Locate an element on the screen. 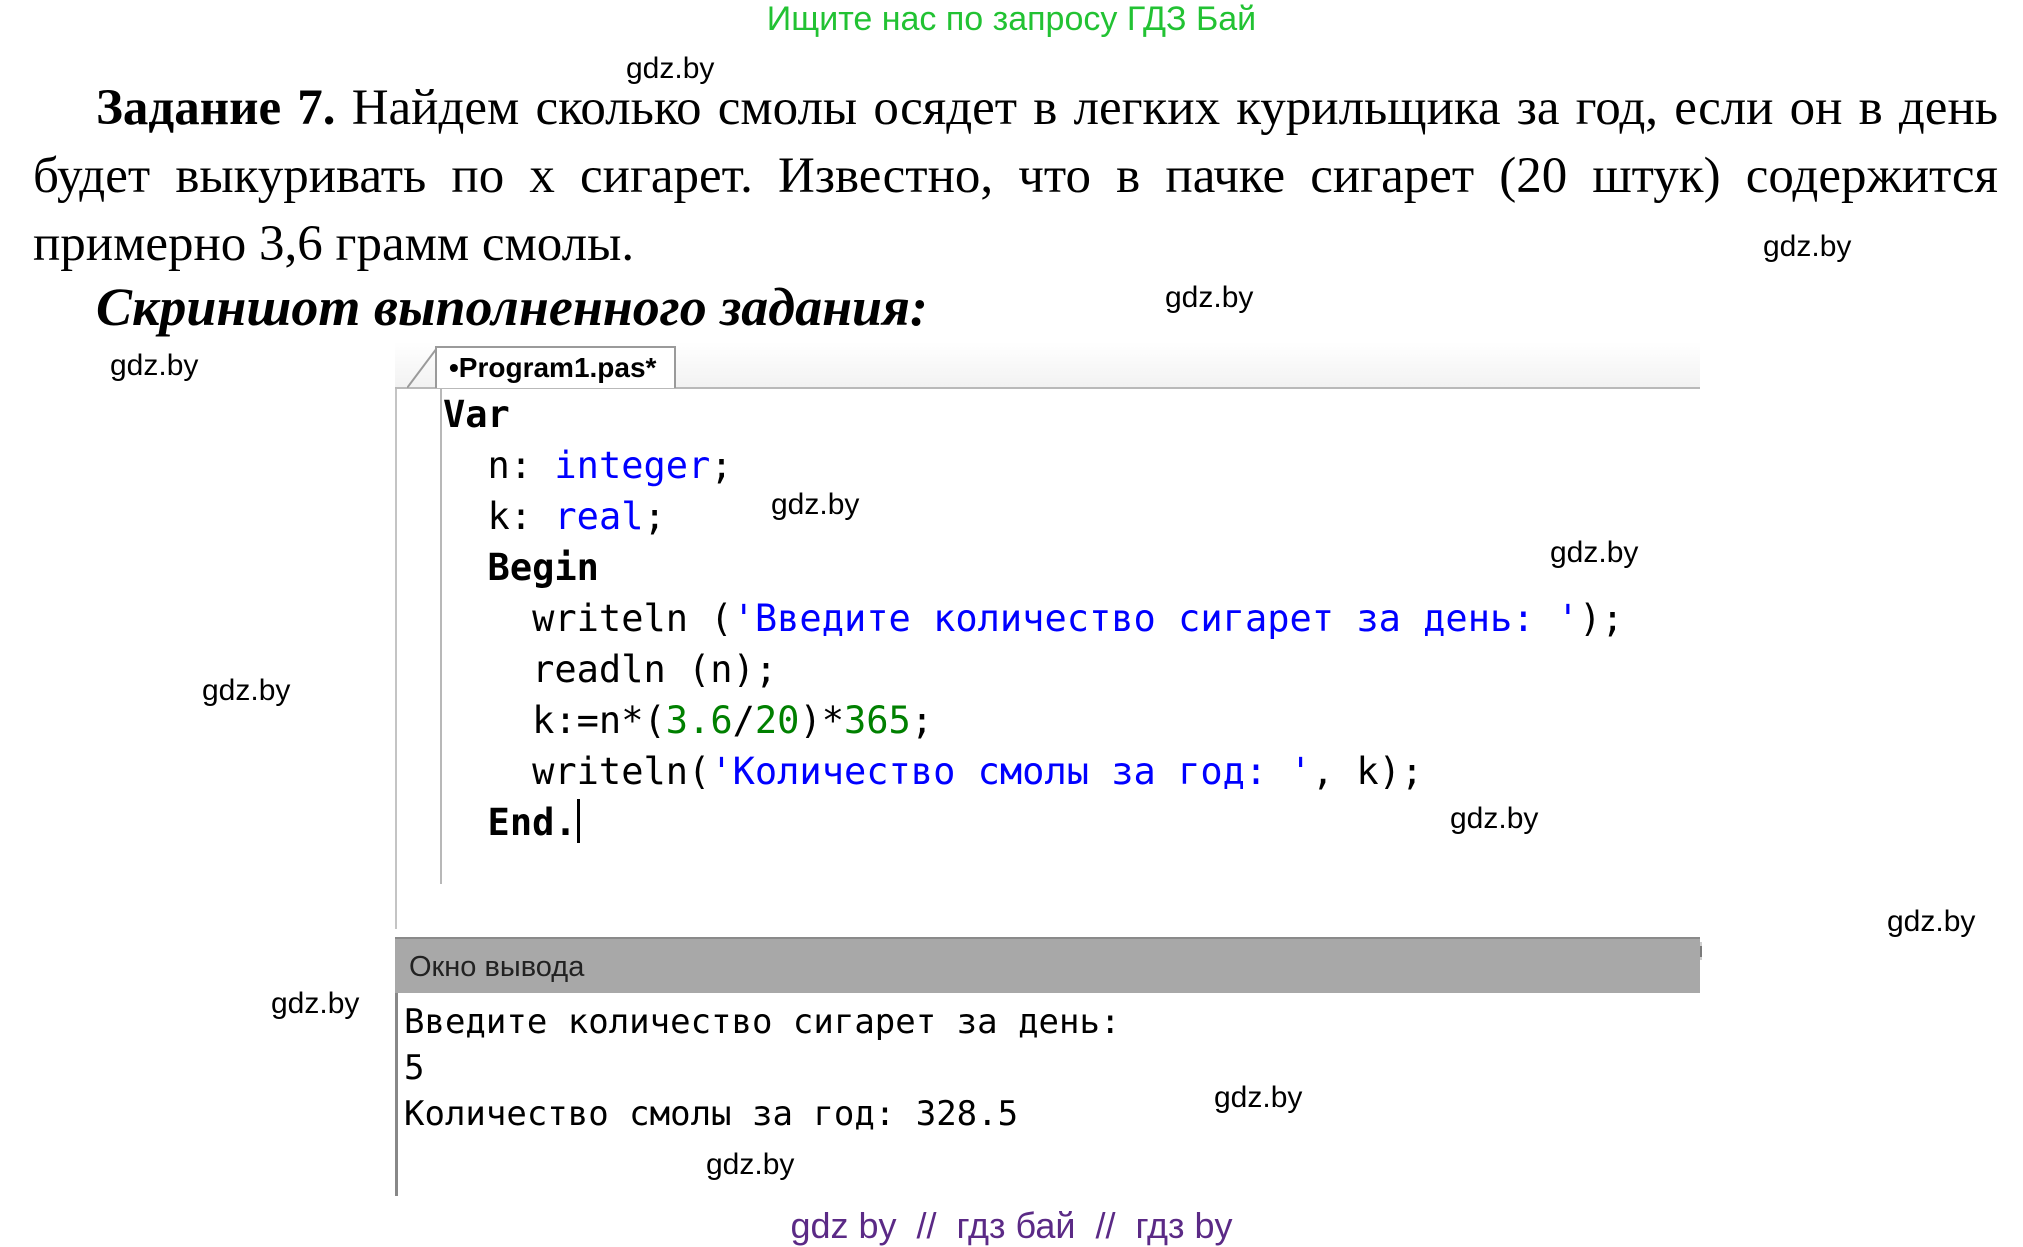 Image resolution: width=2023 pixels, height=1247 pixels. code-line: Begin is located at coordinates (521, 567).